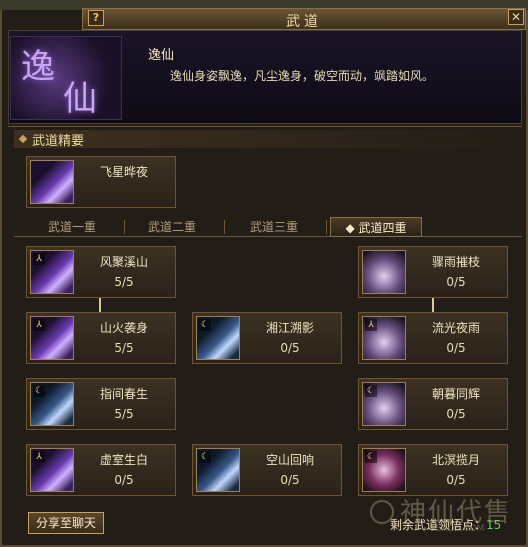 The image size is (528, 547). Describe the element at coordinates (172, 227) in the screenshot. I see `tab-tier-2: 武道二重` at that location.